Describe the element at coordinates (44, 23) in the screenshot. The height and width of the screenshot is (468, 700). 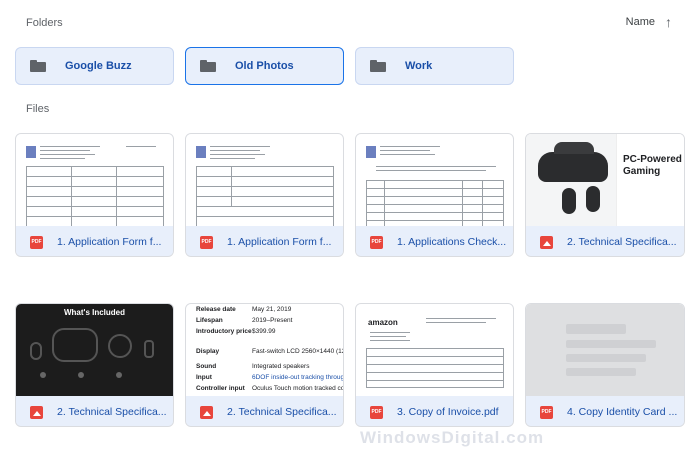
I see `folders-section-label: Folders` at that location.